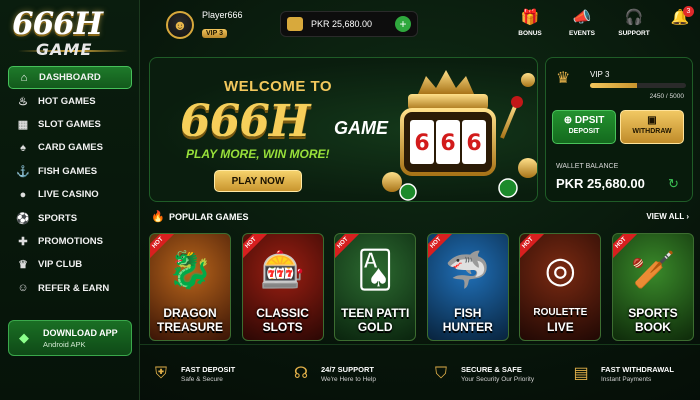  I want to click on wallet-balance-label: WALLET BALANCE, so click(587, 166).